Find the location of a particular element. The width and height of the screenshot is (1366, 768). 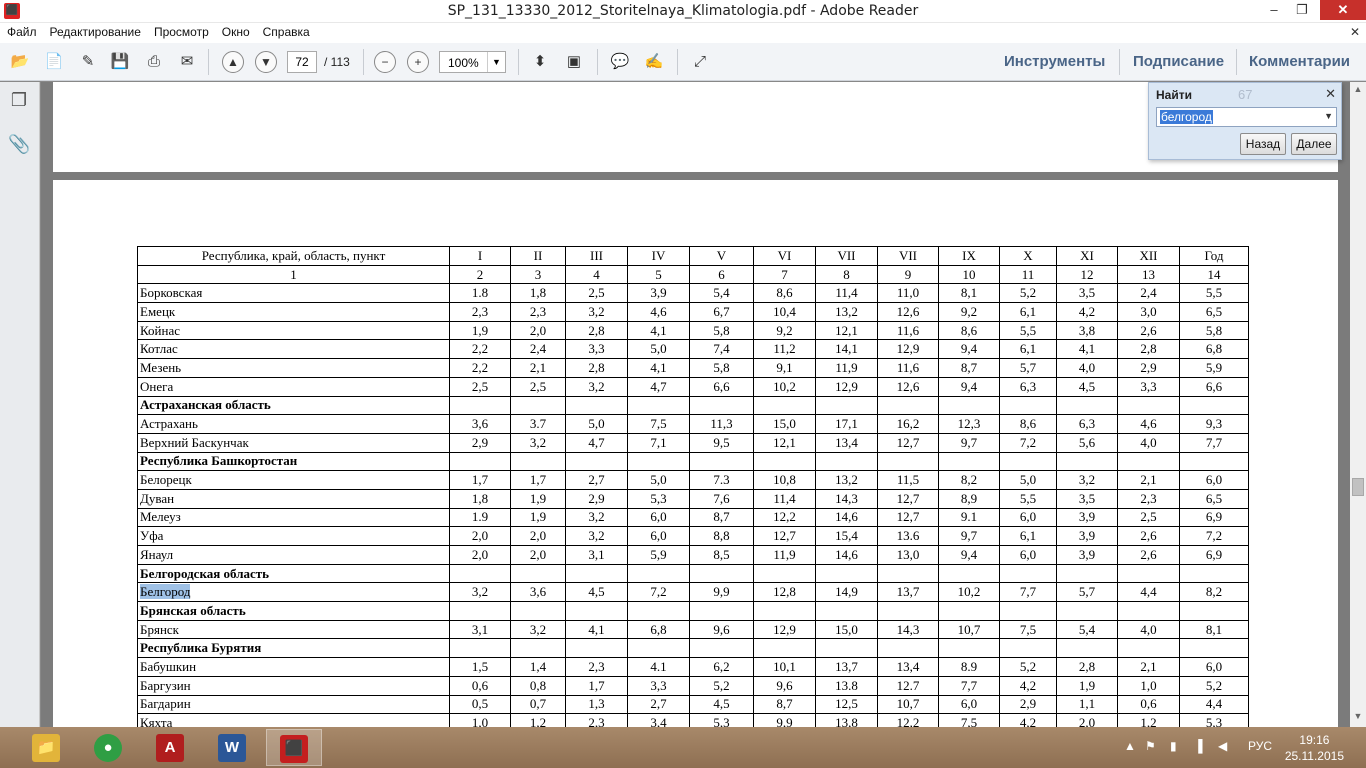

table-cell: 12,7 is located at coordinates (908, 442).